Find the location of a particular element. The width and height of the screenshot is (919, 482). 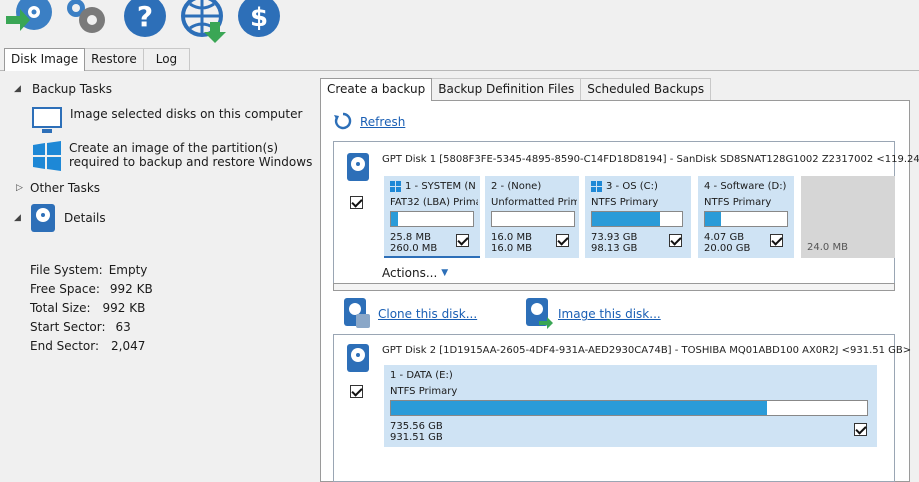

tab-log: Log is located at coordinates (166, 59).